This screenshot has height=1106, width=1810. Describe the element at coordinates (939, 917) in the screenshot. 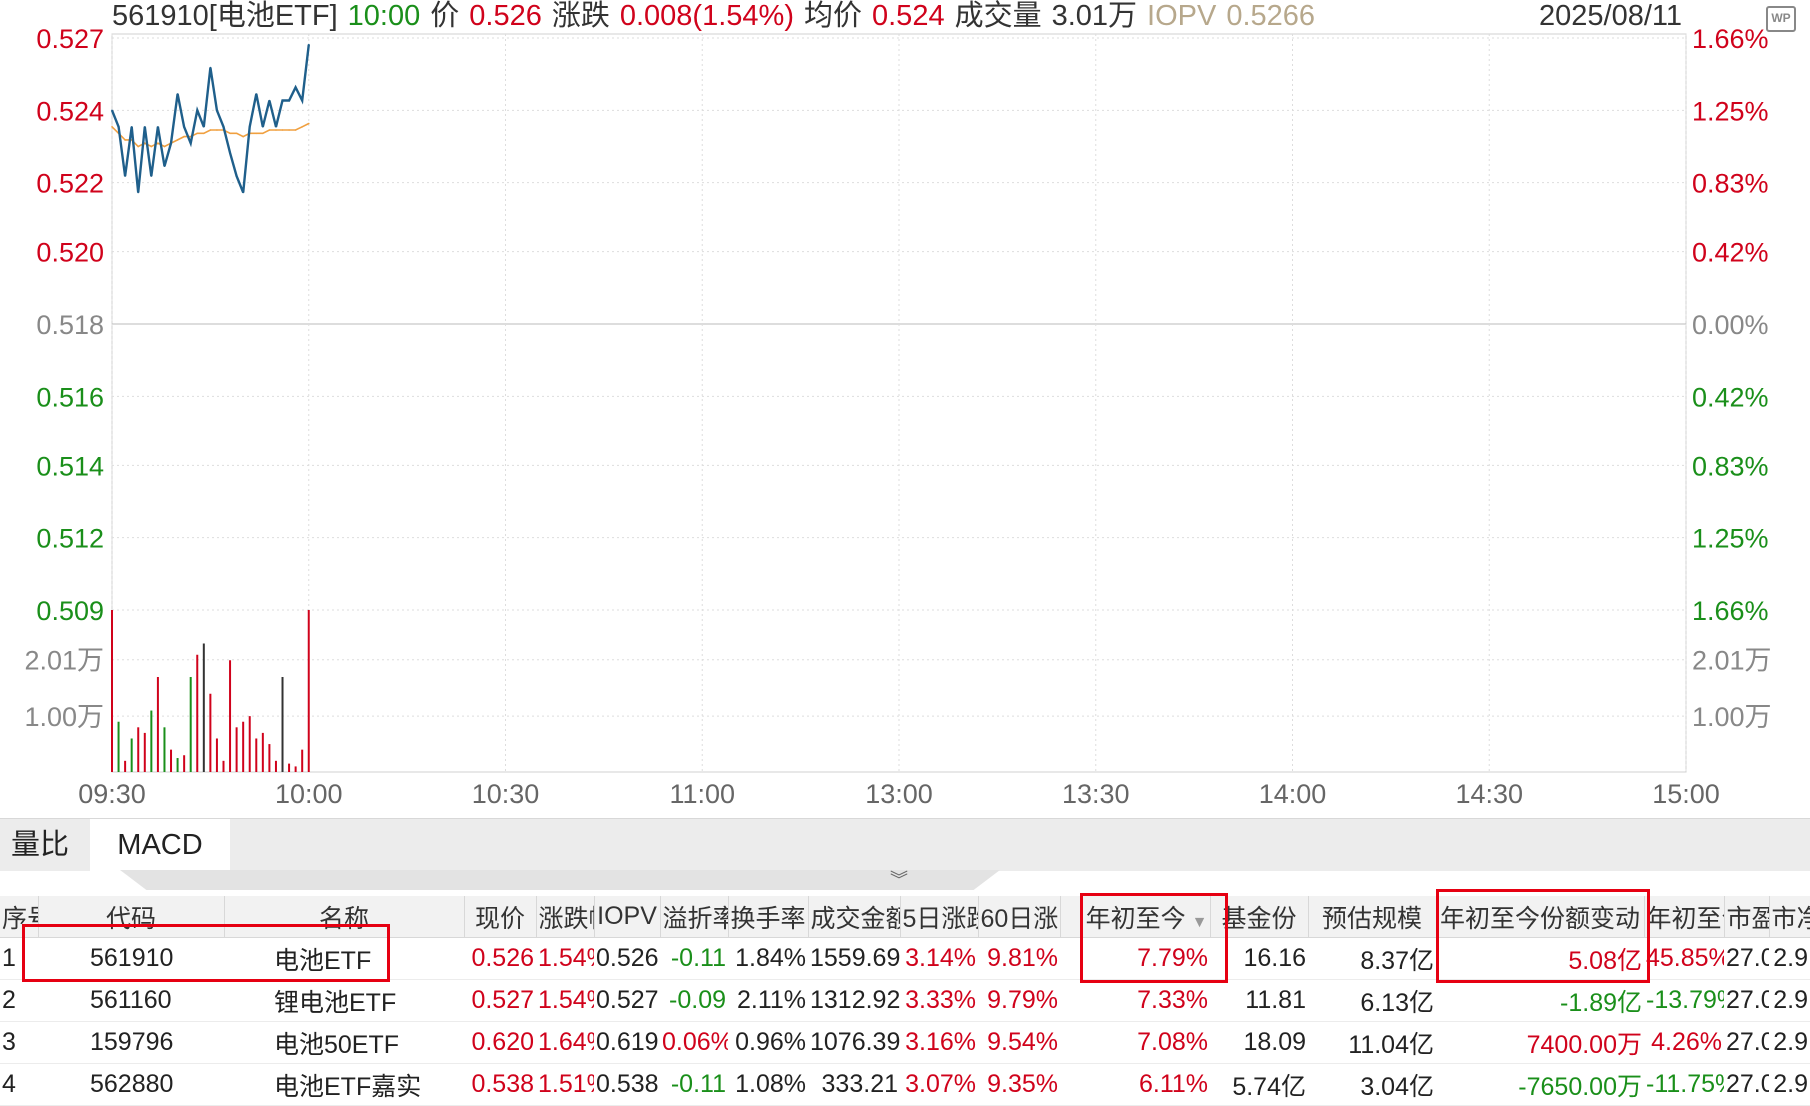

I see `column-header-chg5d: 5日涨跌` at that location.